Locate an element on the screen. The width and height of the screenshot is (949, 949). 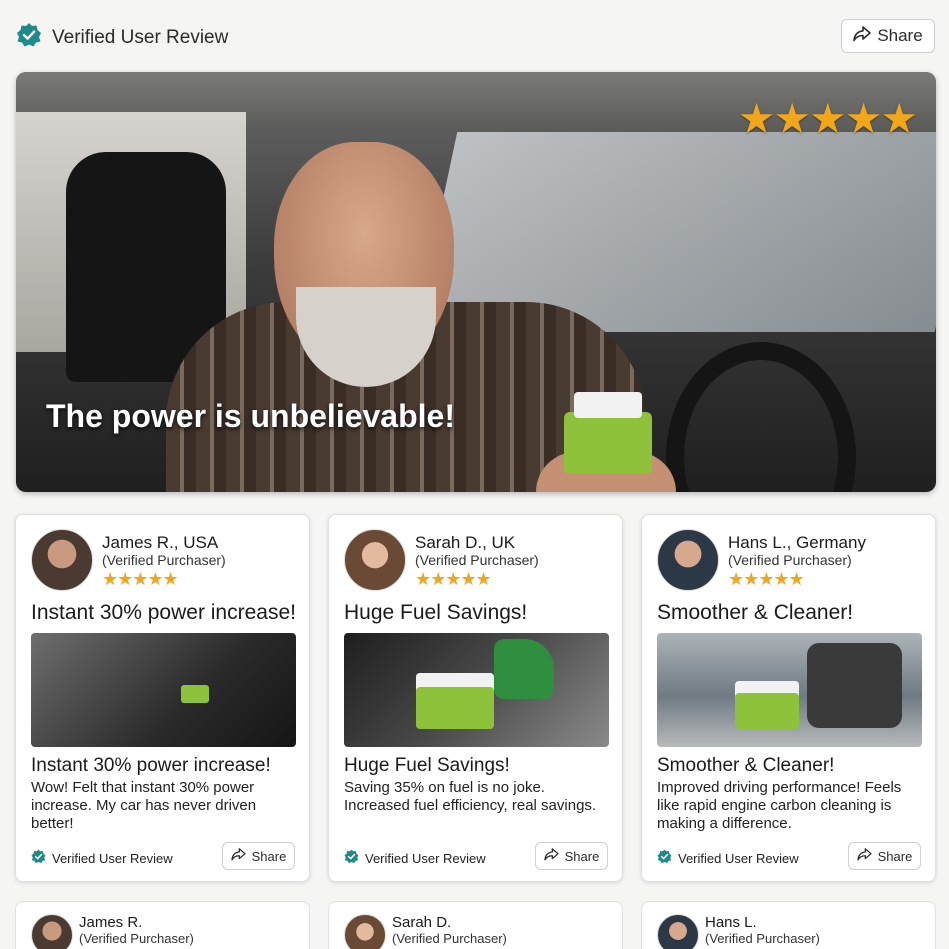
review-title: Huge Fuel Savings! is located at coordinates (427, 765).